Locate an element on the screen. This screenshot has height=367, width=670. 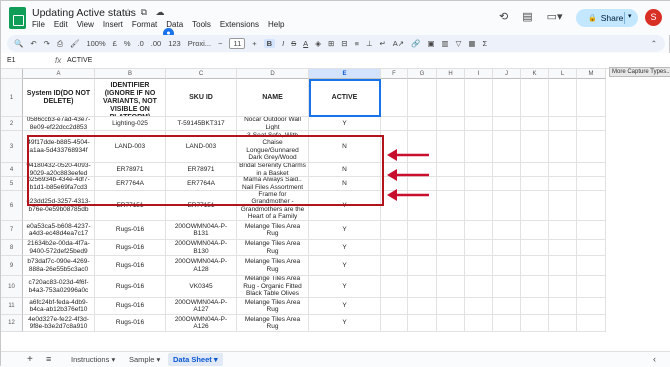
column-header-c: C is located at coordinates (201, 74).